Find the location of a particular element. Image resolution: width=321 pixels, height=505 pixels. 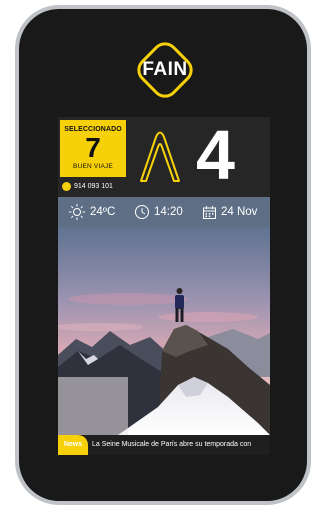

clock-icon is located at coordinates (142, 212).